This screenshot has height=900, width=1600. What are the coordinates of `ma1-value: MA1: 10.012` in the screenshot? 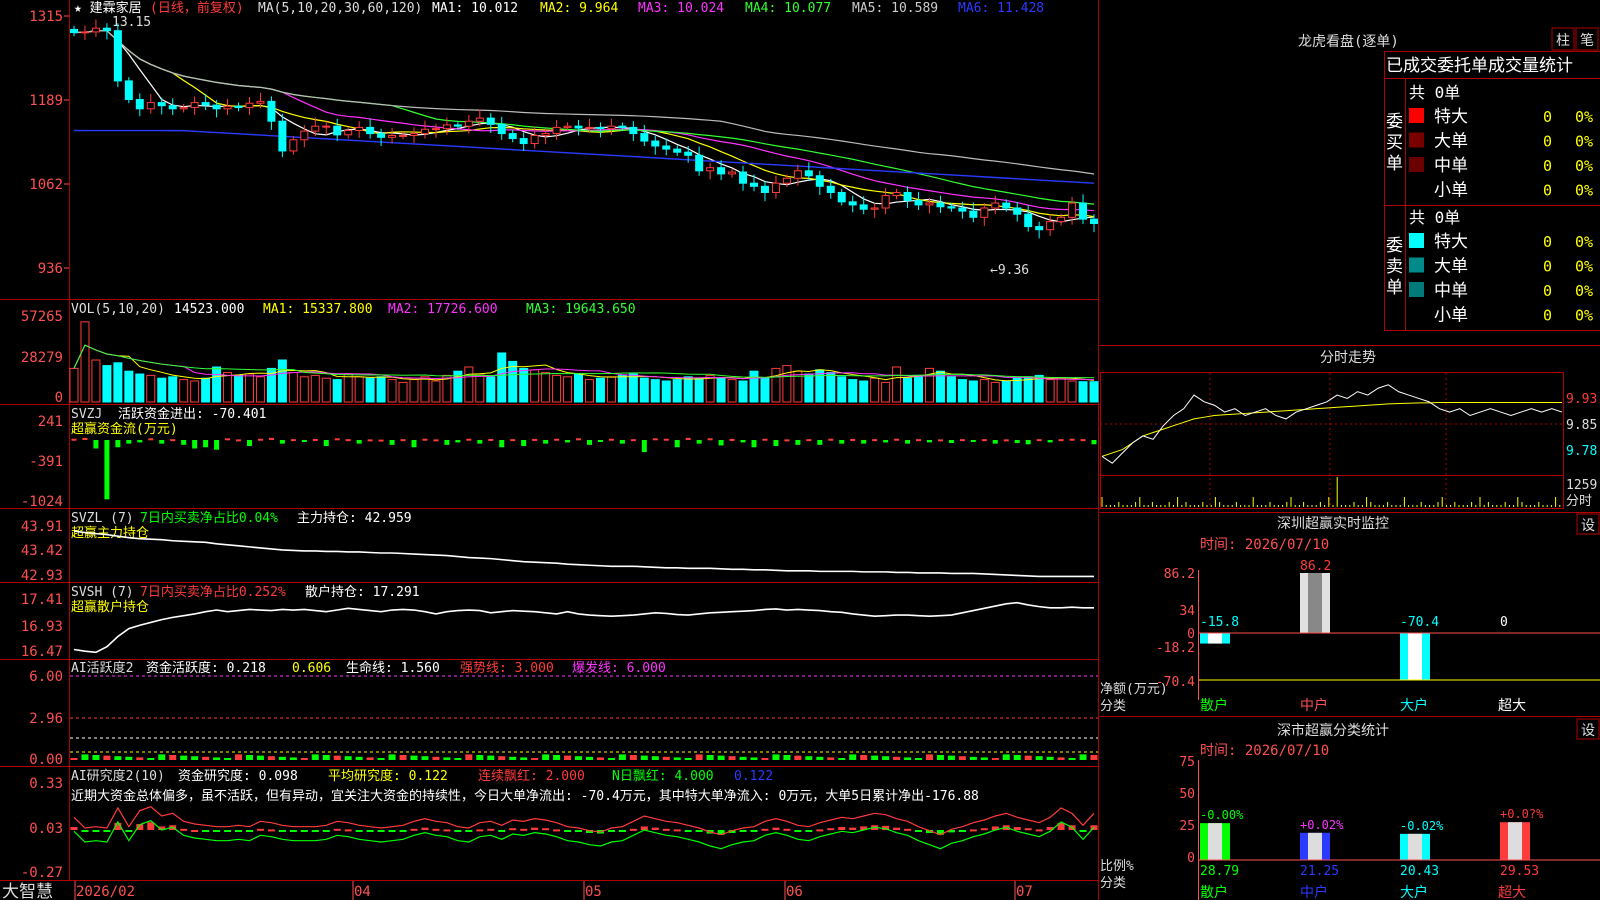 It's located at (475, 8).